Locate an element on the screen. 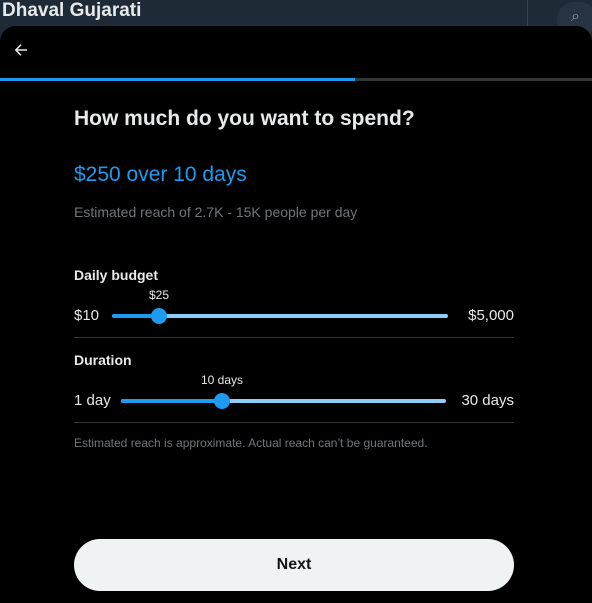  page-title: How much do you want to spend? is located at coordinates (244, 118).